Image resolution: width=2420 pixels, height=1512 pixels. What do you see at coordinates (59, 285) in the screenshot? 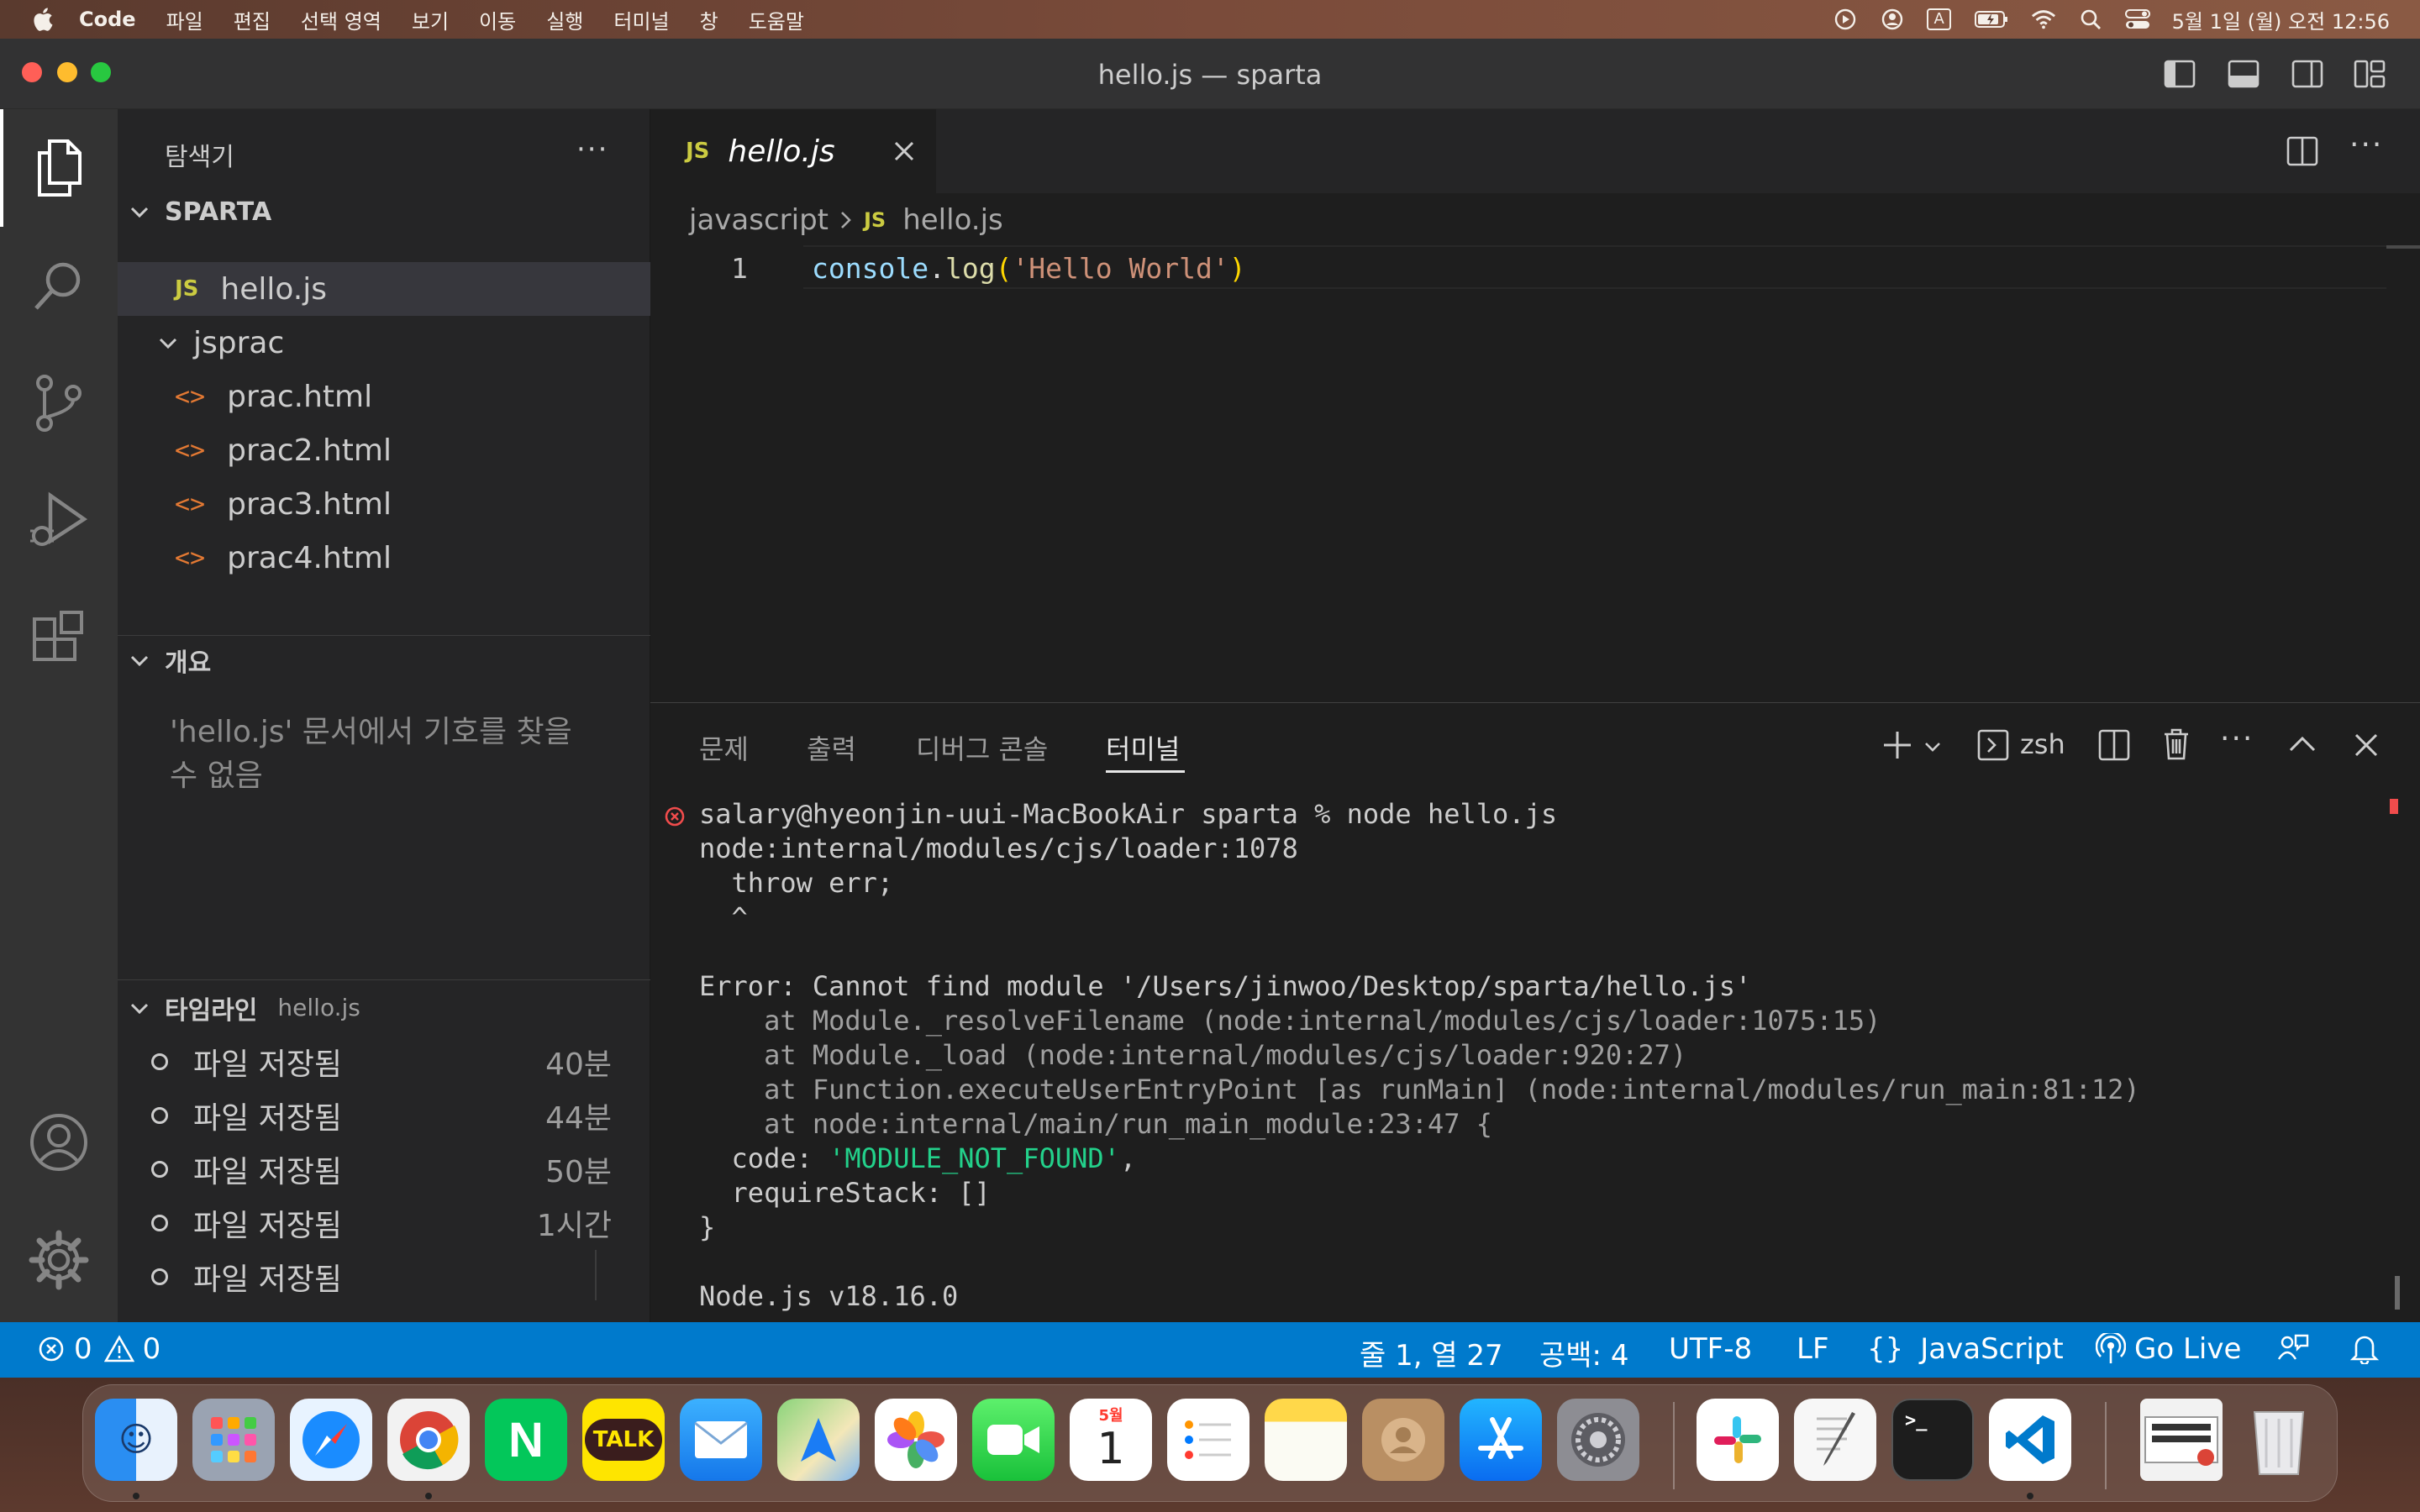
I see `activity-search` at bounding box center [59, 285].